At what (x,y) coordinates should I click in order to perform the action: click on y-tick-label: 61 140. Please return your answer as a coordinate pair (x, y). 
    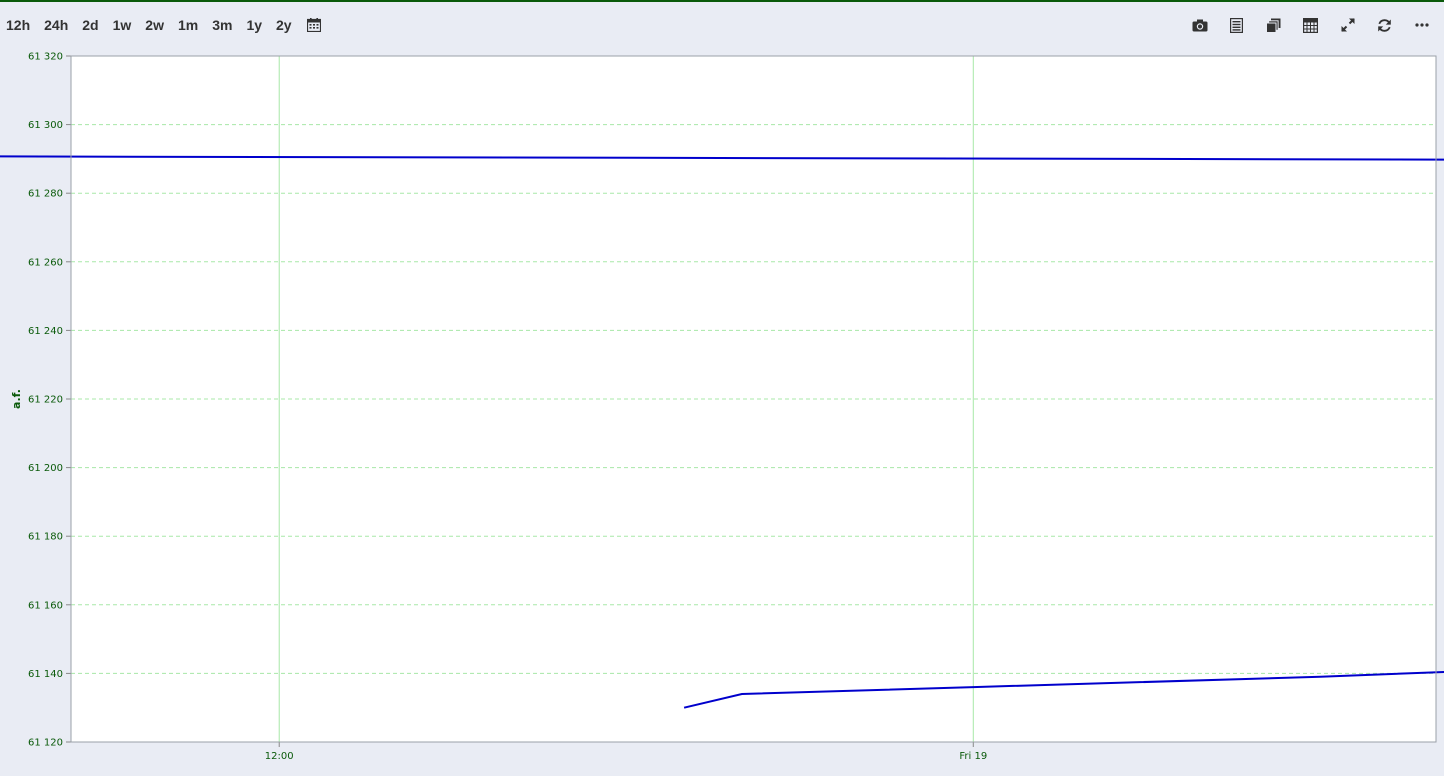
    Looking at the image, I should click on (45, 674).